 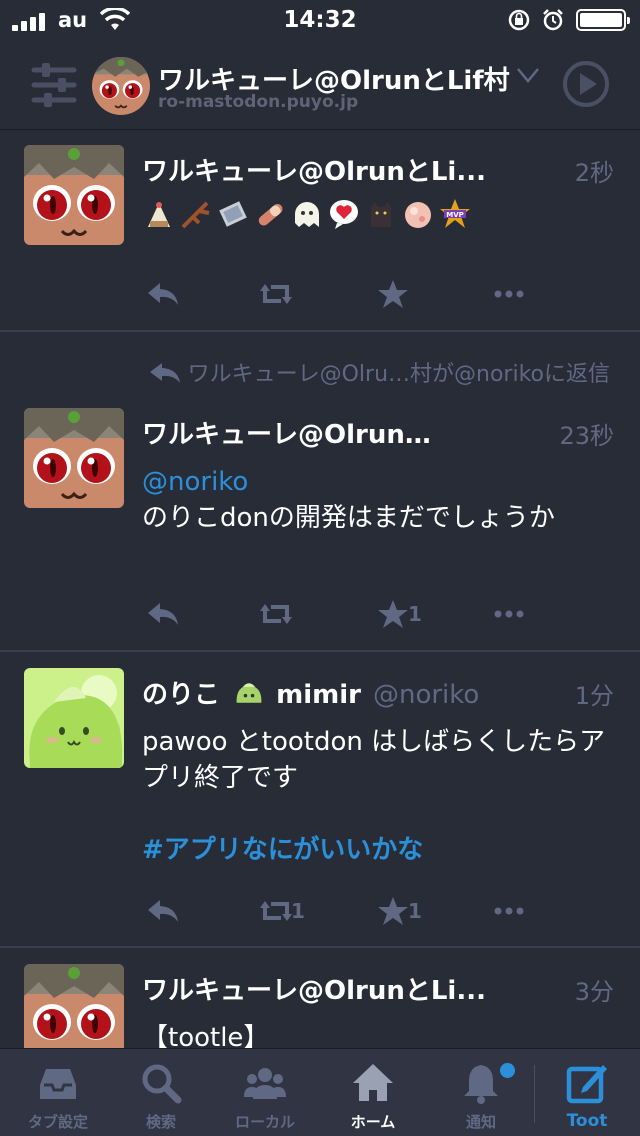 I want to click on tab-local: ローカル, so click(x=265, y=1092).